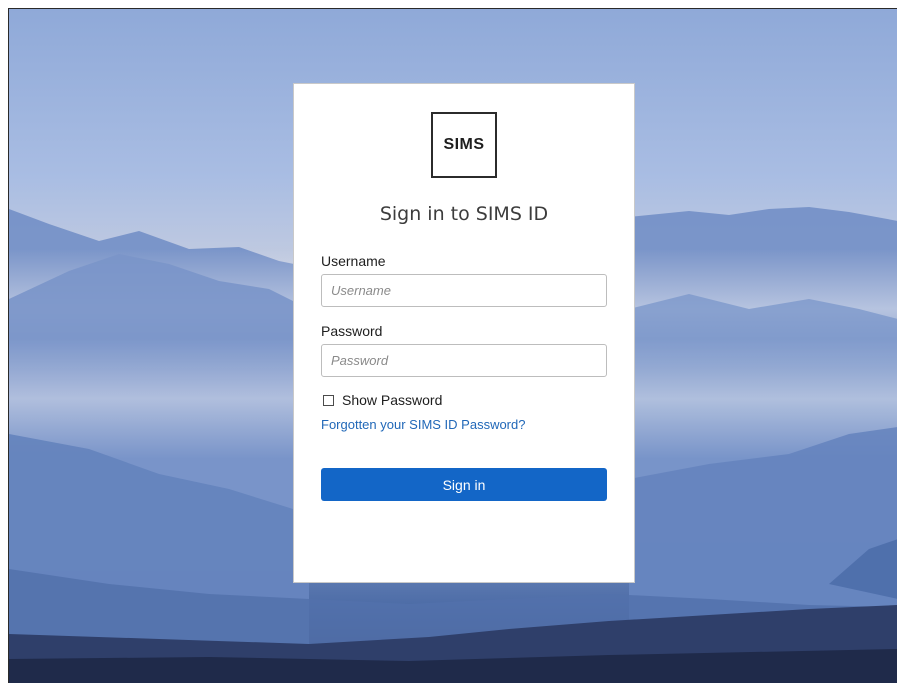 The image size is (898, 683). I want to click on show-password-toggle: Show Password, so click(382, 400).